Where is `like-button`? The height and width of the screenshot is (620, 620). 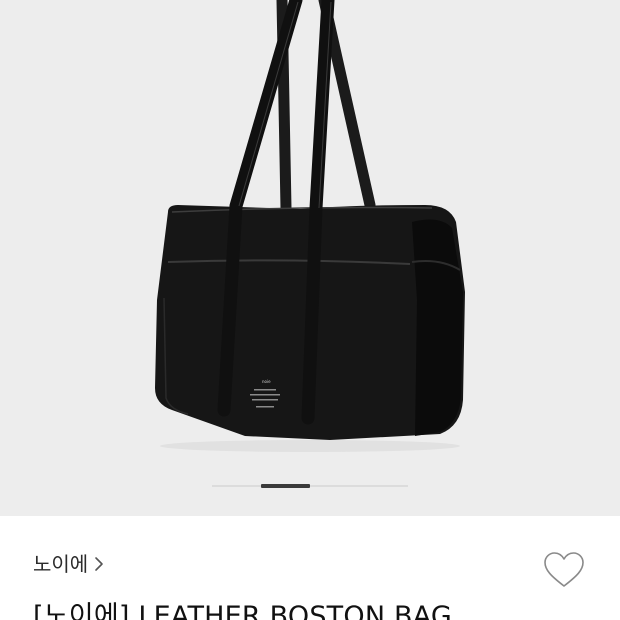 like-button is located at coordinates (564, 570).